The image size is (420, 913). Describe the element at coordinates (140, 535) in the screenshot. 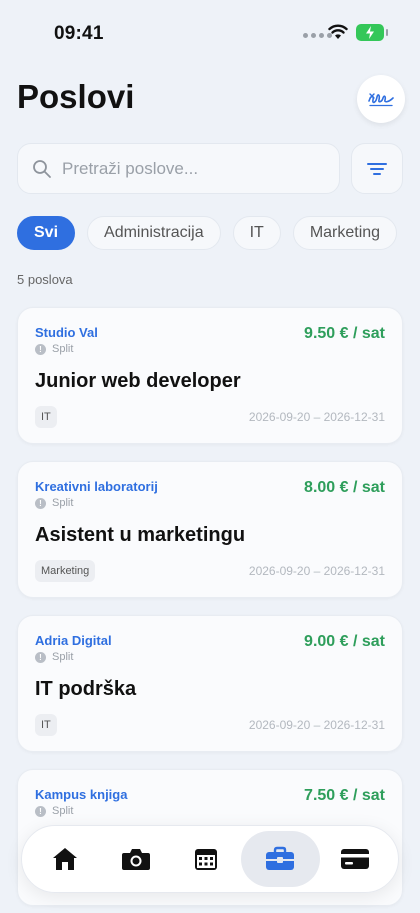

I see `job-title: Asistent u marketingu` at that location.